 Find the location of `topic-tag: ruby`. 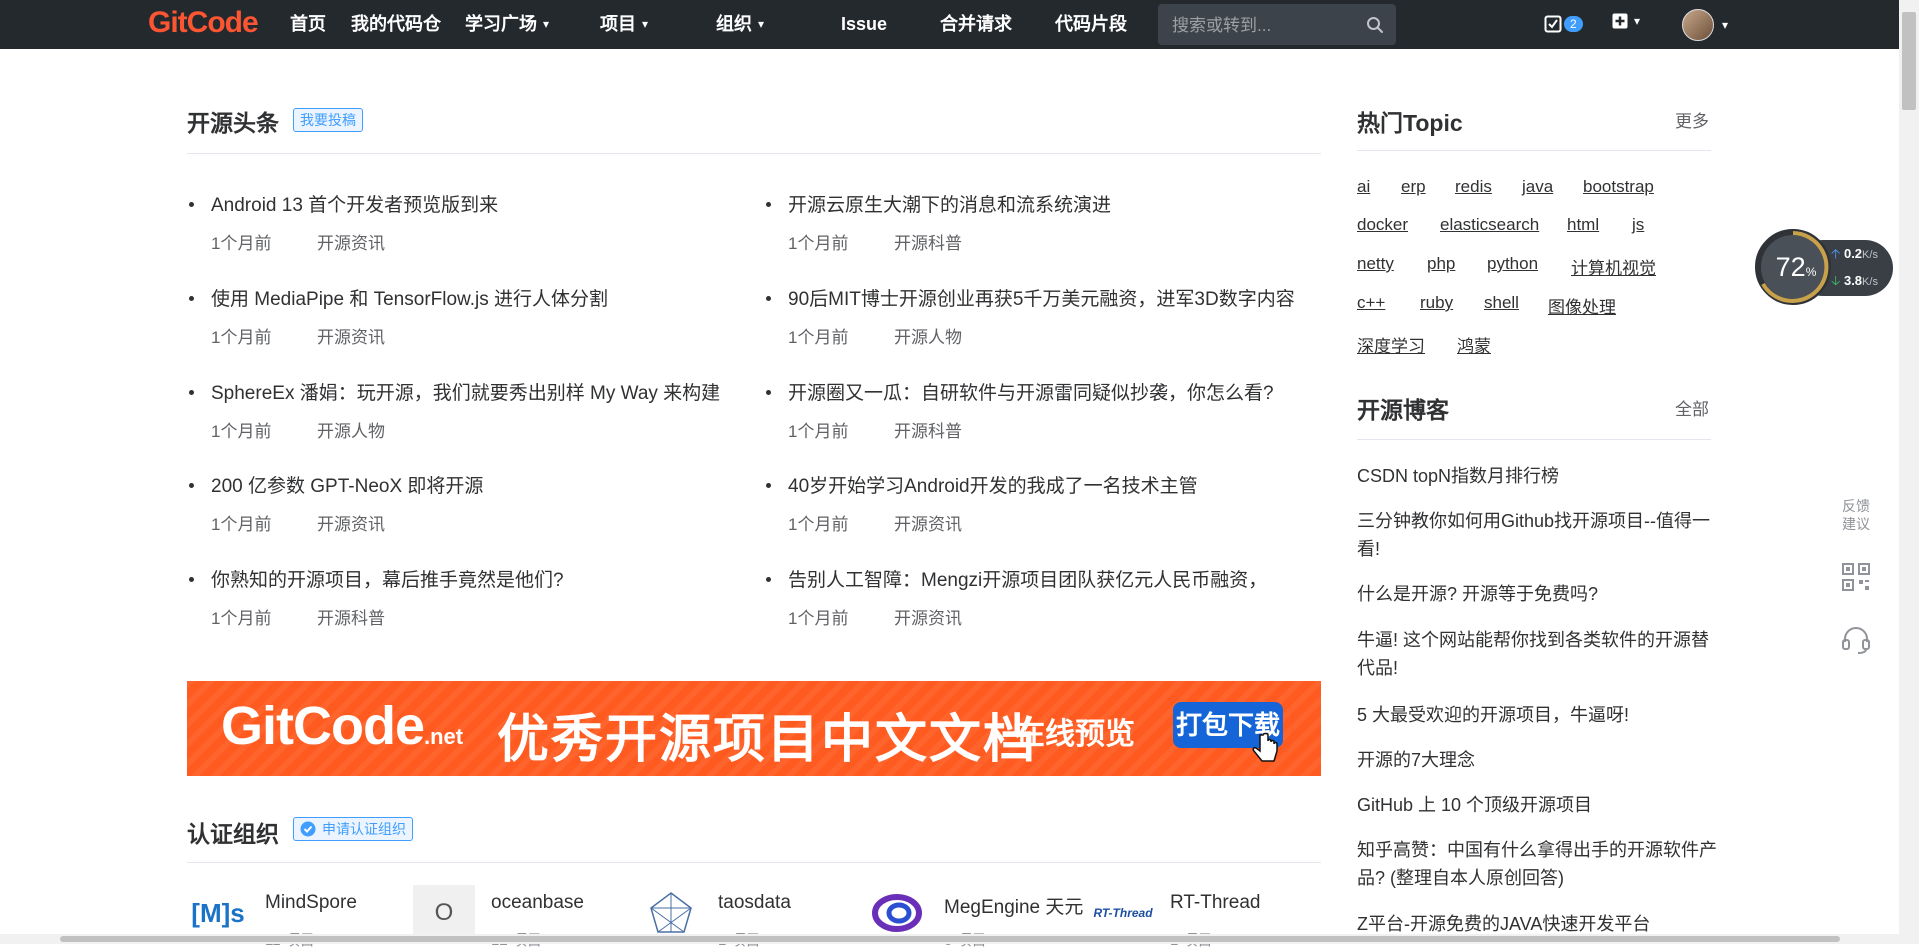

topic-tag: ruby is located at coordinates (1436, 303).